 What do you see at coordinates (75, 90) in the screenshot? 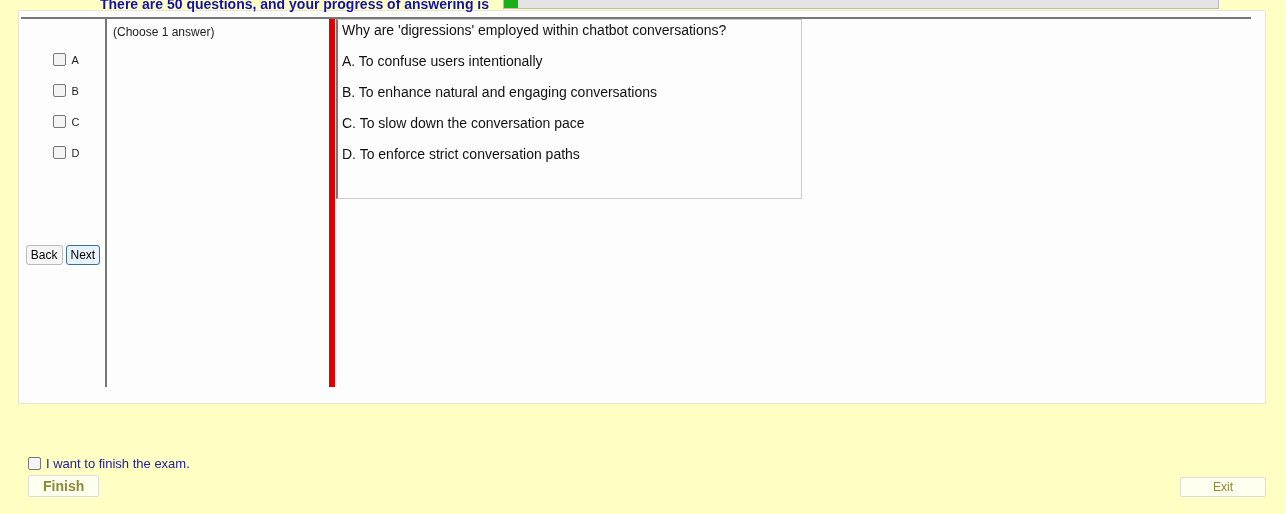
I see `option-label: B` at bounding box center [75, 90].